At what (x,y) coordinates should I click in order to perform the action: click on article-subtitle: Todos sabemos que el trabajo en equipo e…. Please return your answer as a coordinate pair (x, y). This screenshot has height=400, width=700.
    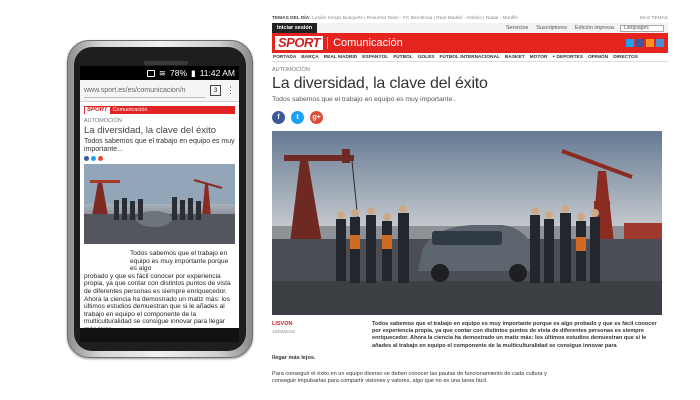
    Looking at the image, I should click on (364, 99).